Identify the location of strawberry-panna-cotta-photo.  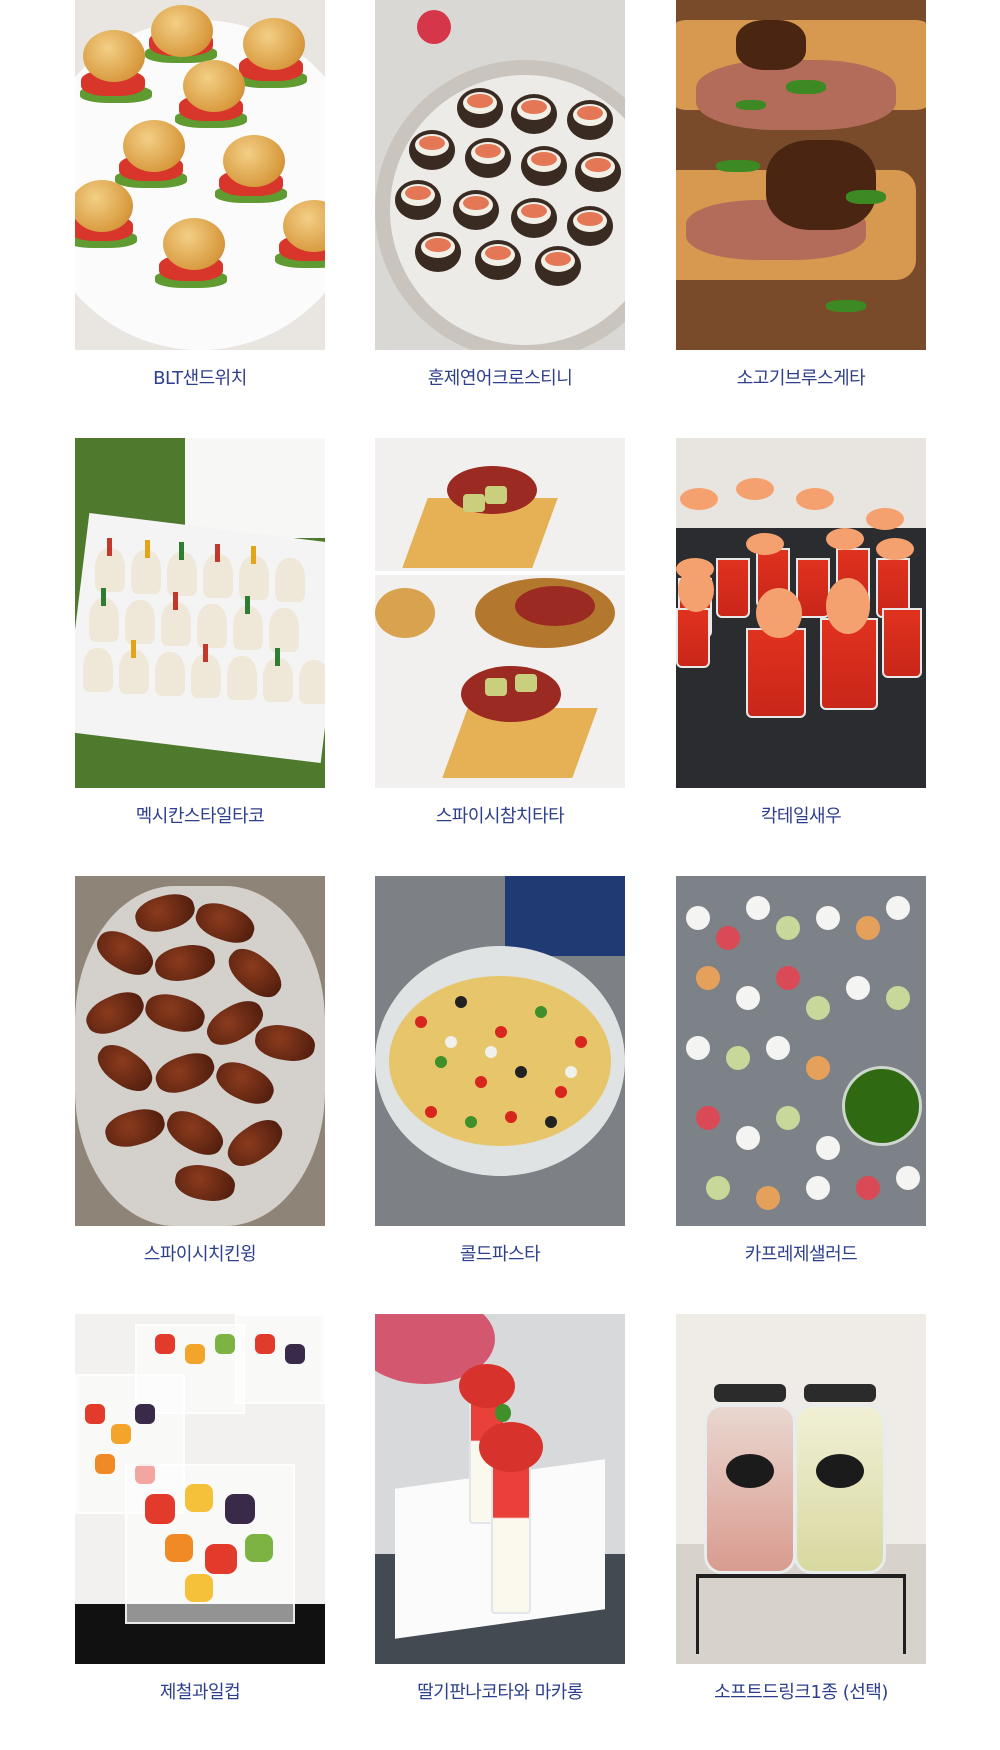
(500, 1489).